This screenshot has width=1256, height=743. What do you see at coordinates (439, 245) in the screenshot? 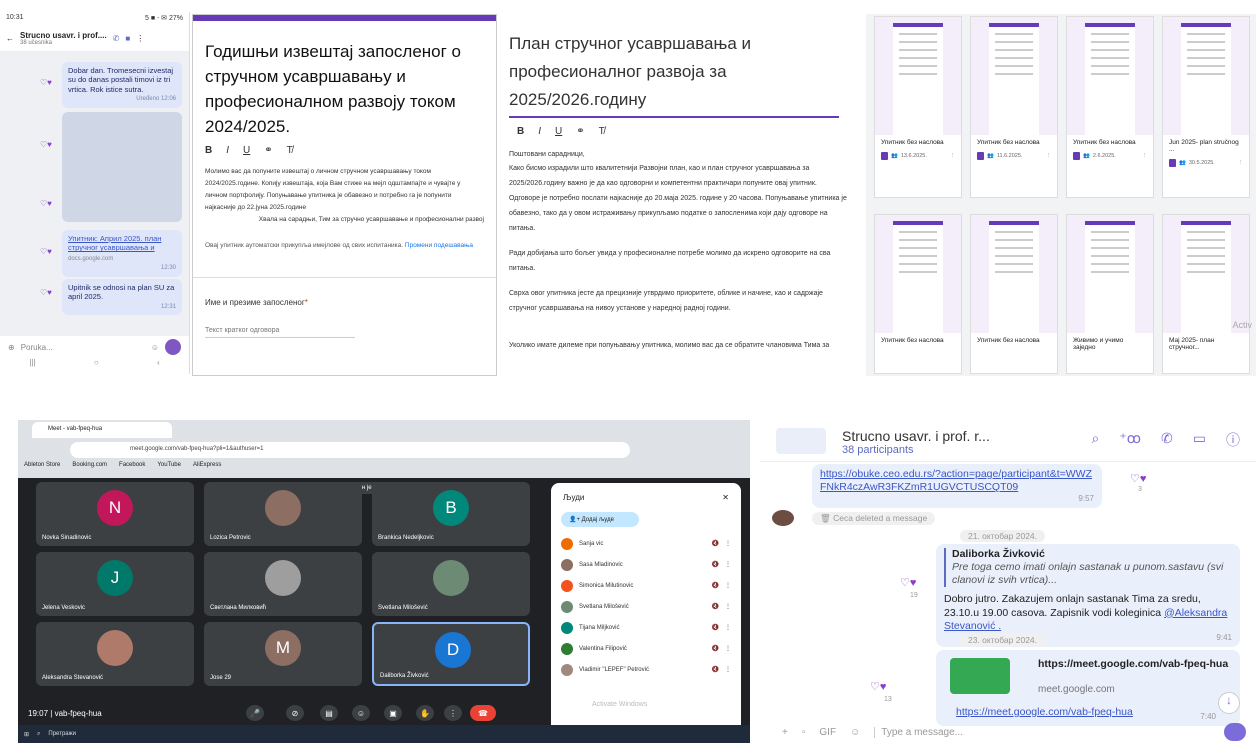
I see `change-settings-link: Промени подешавања` at bounding box center [439, 245].